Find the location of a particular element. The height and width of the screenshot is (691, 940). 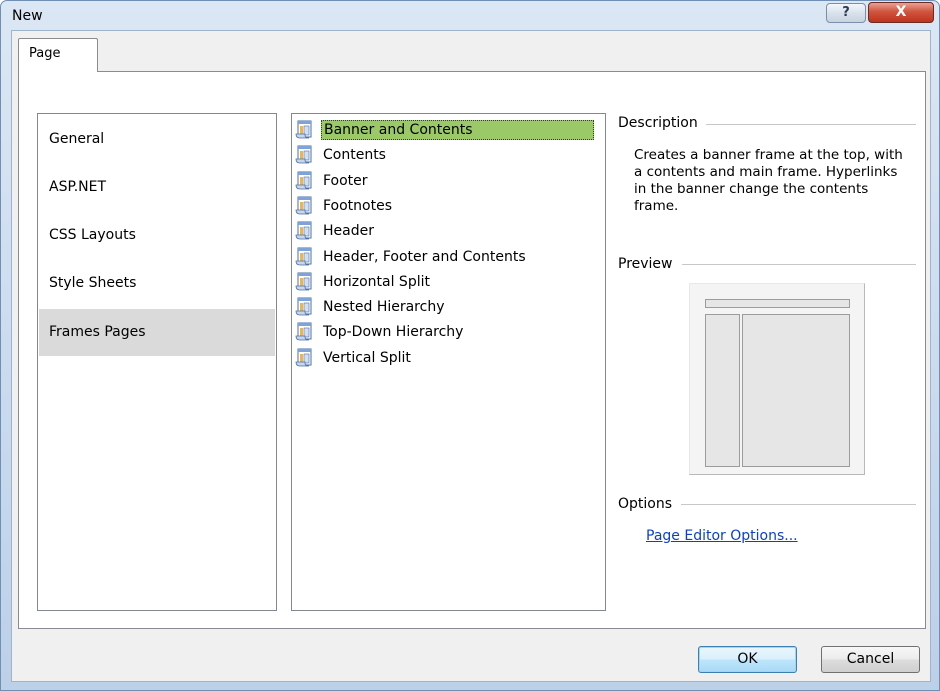

template-label: Footer is located at coordinates (345, 180).